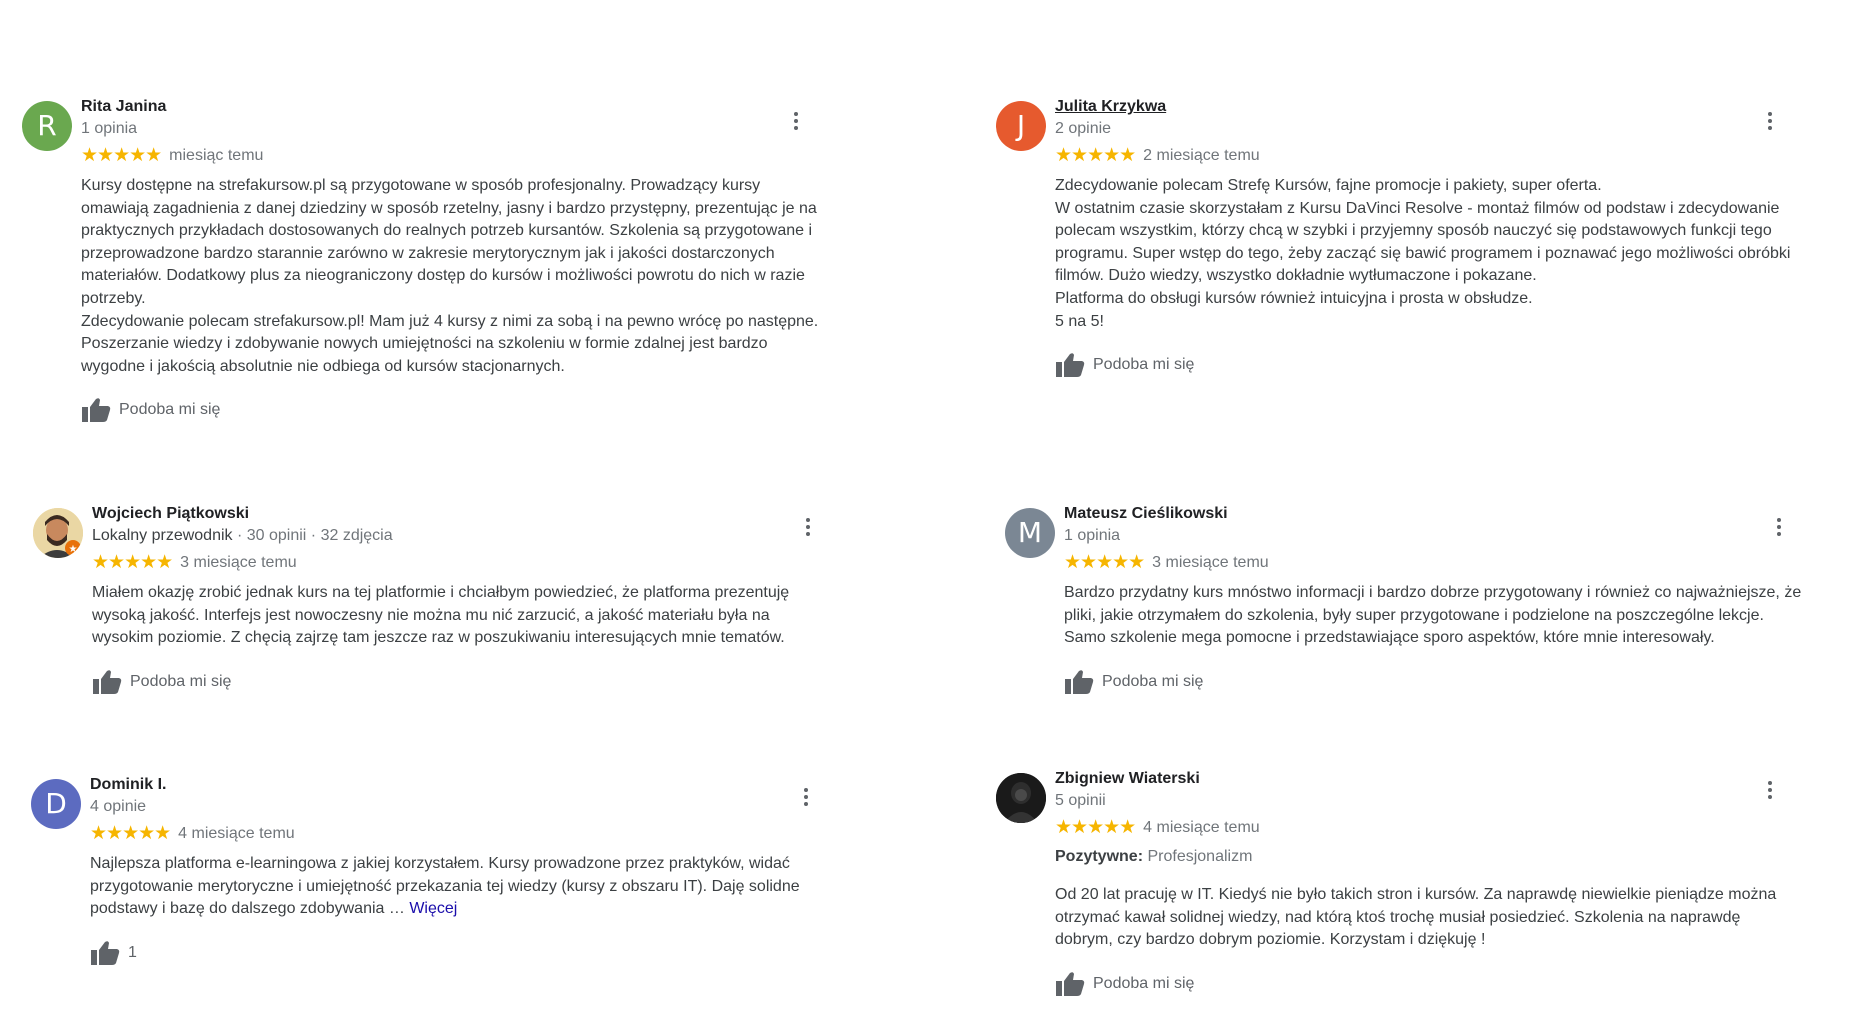  Describe the element at coordinates (1083, 128) in the screenshot. I see `author-meta: 2 opinie` at that location.